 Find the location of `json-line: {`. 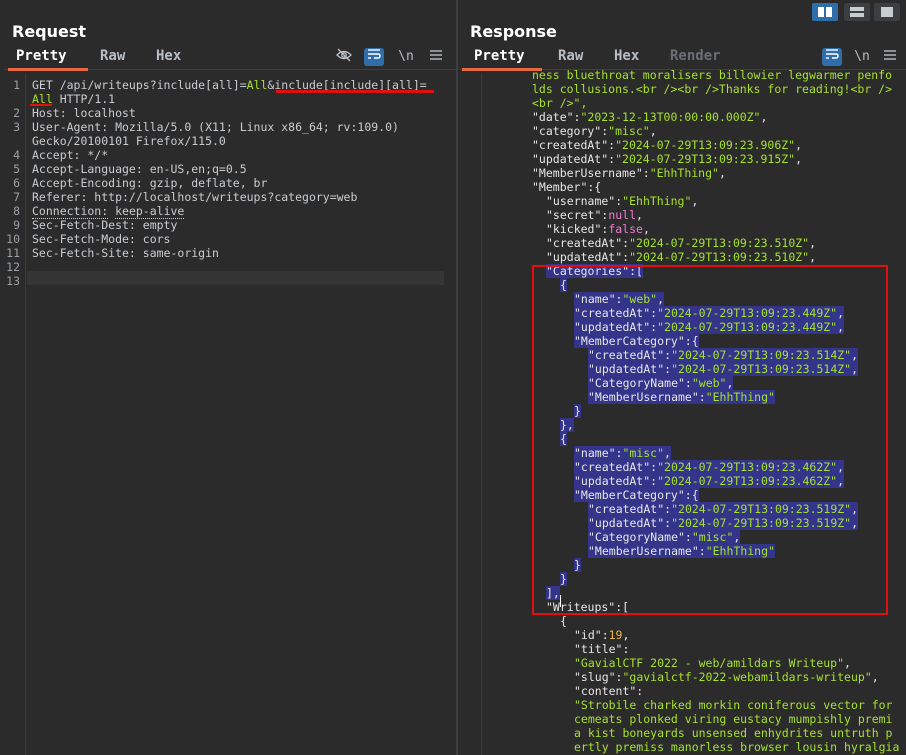

json-line: { is located at coordinates (563, 621).